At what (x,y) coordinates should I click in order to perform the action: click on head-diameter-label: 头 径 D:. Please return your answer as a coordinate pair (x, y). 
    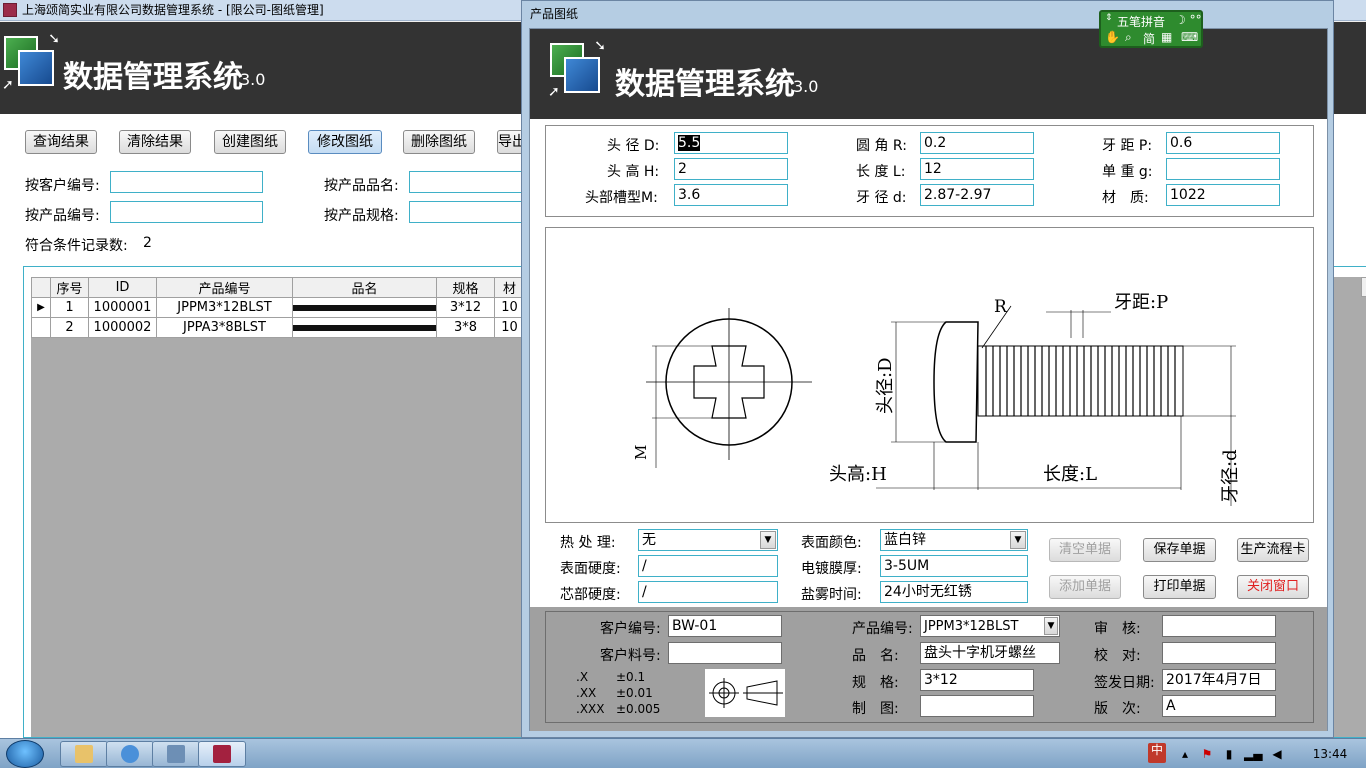
    Looking at the image, I should click on (633, 146).